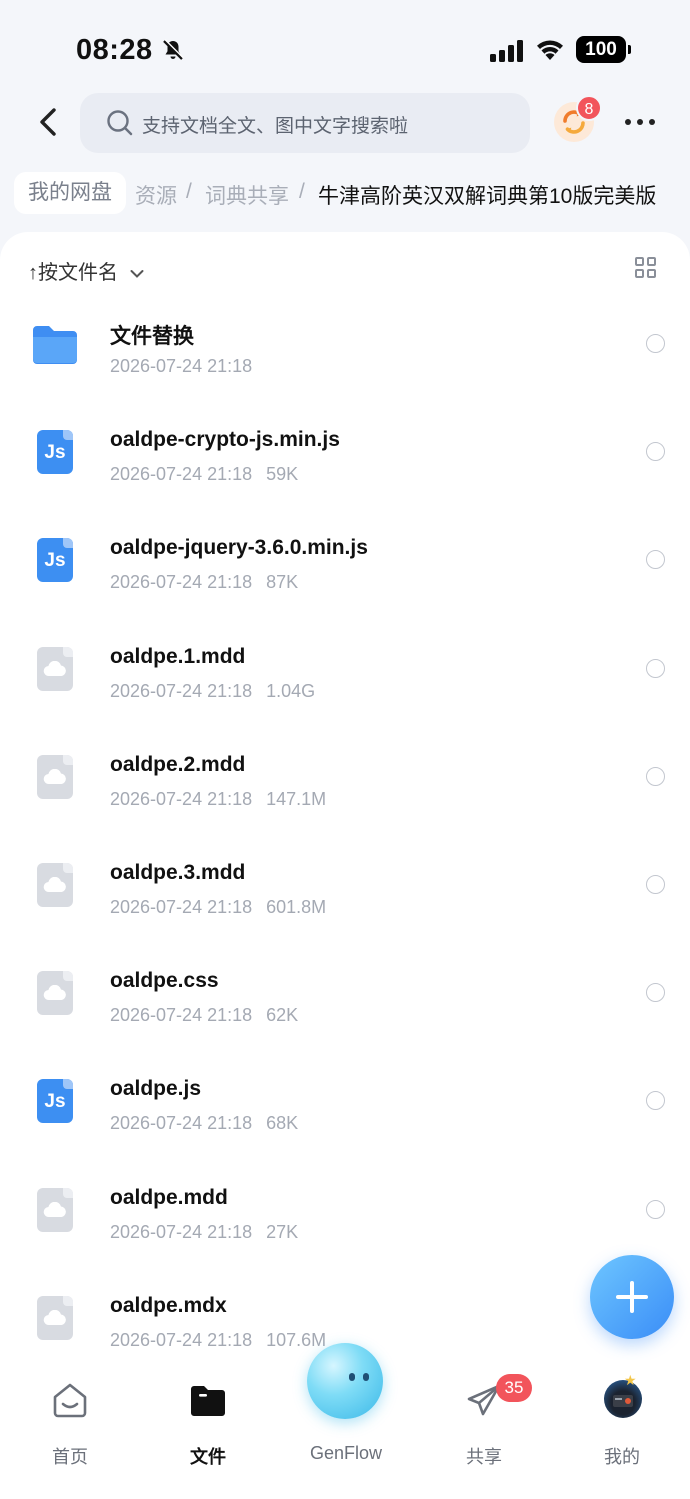 Image resolution: width=690 pixels, height=1499 pixels. What do you see at coordinates (73, 273) in the screenshot?
I see `sort-label: ↑按文件名` at bounding box center [73, 273].